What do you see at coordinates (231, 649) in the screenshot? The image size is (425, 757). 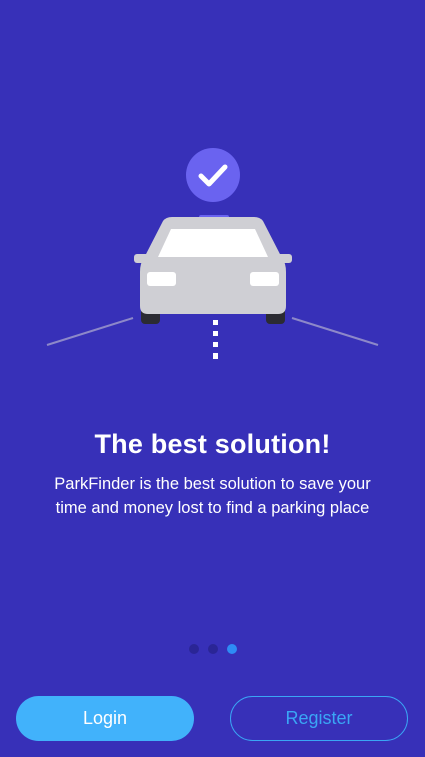 I see `pager-dot-3-active` at bounding box center [231, 649].